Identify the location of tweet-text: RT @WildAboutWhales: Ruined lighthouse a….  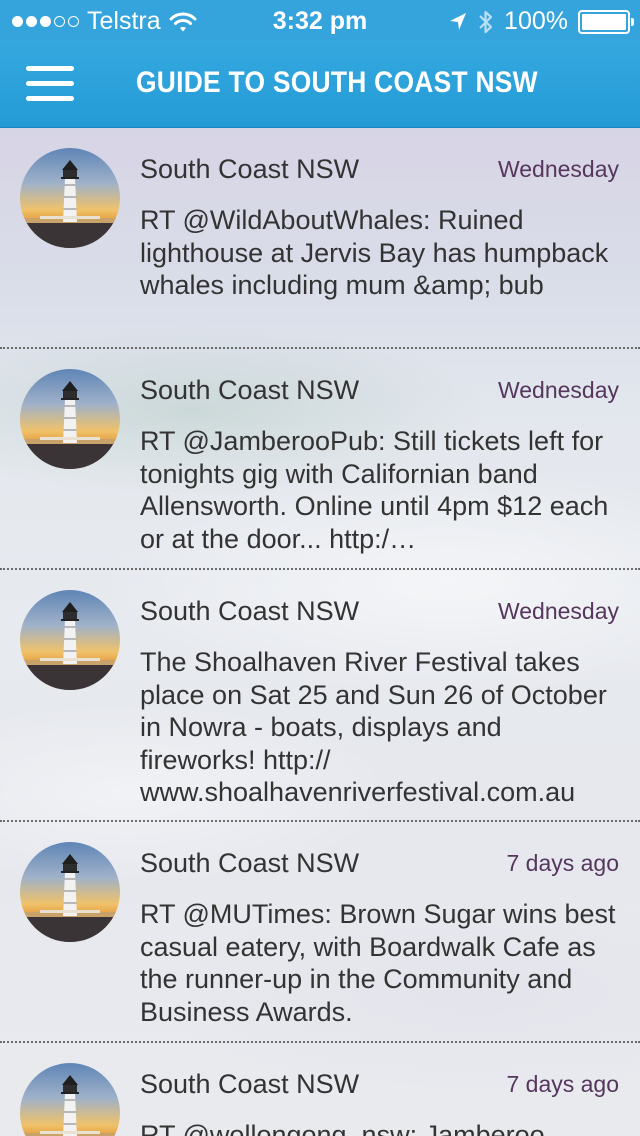
(374, 252).